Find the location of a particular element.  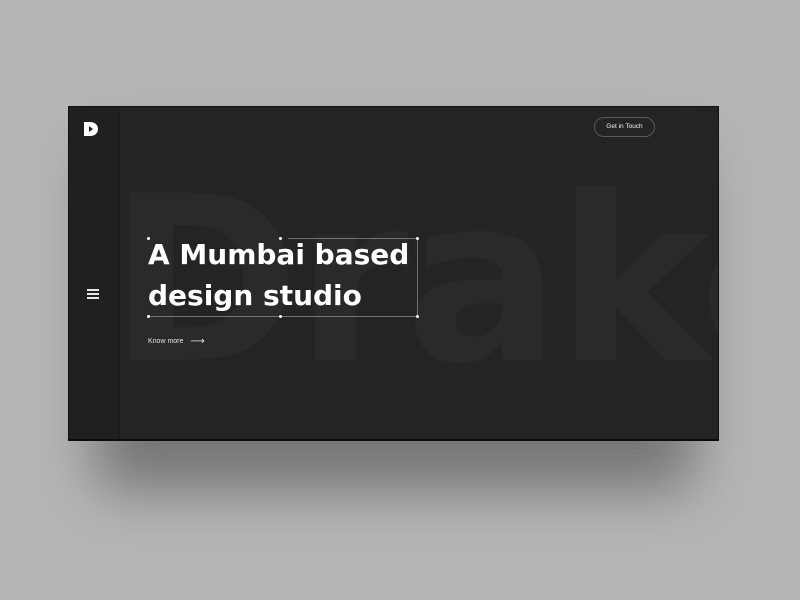

headline-line-1: A Mumbai based is located at coordinates (279, 254).